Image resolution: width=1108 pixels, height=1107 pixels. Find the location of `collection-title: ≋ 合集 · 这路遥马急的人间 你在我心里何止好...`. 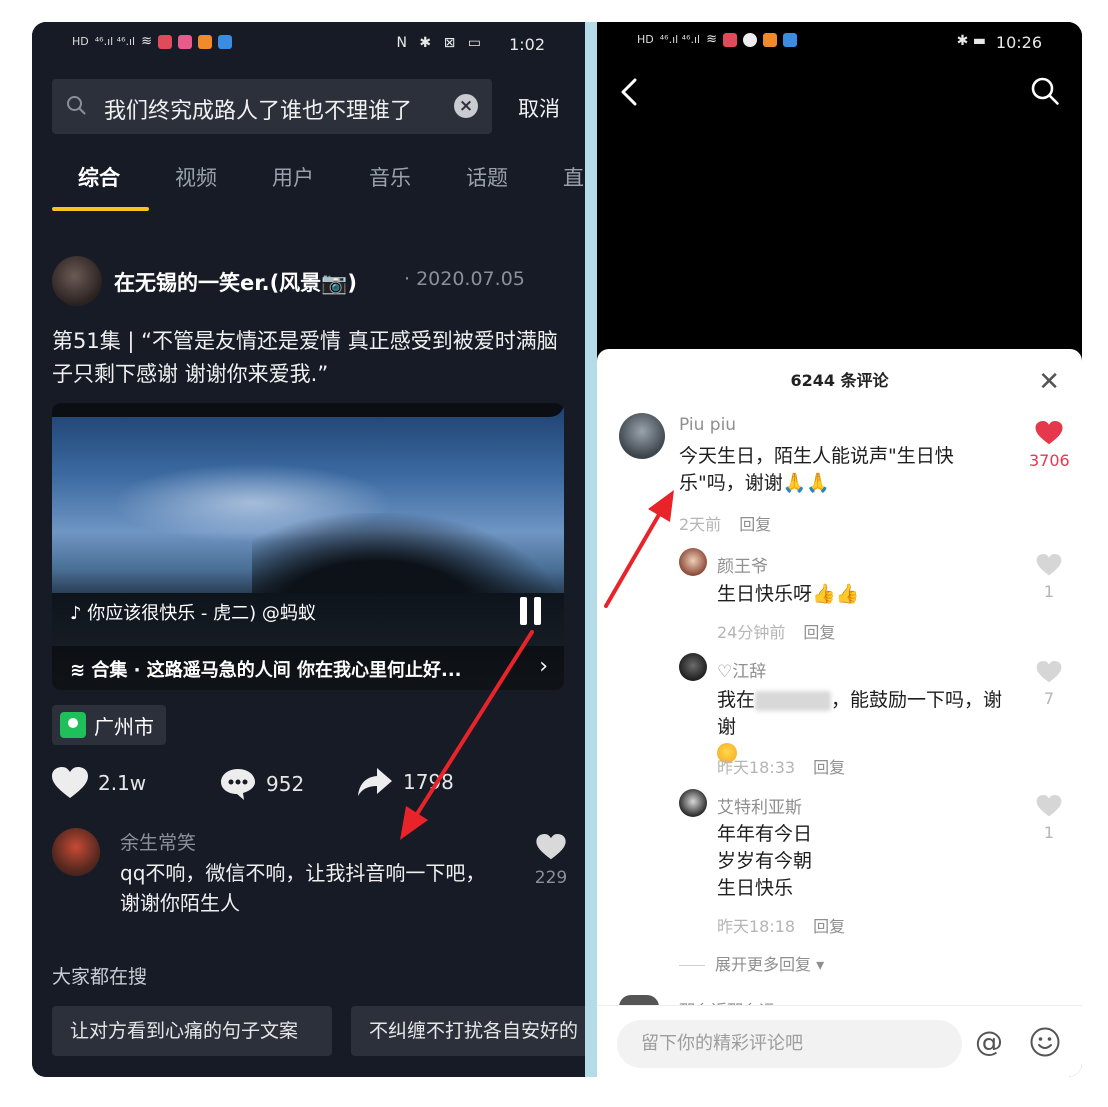

collection-title: ≋ 合集 · 这路遥马急的人间 你在我心里何止好... is located at coordinates (266, 670).